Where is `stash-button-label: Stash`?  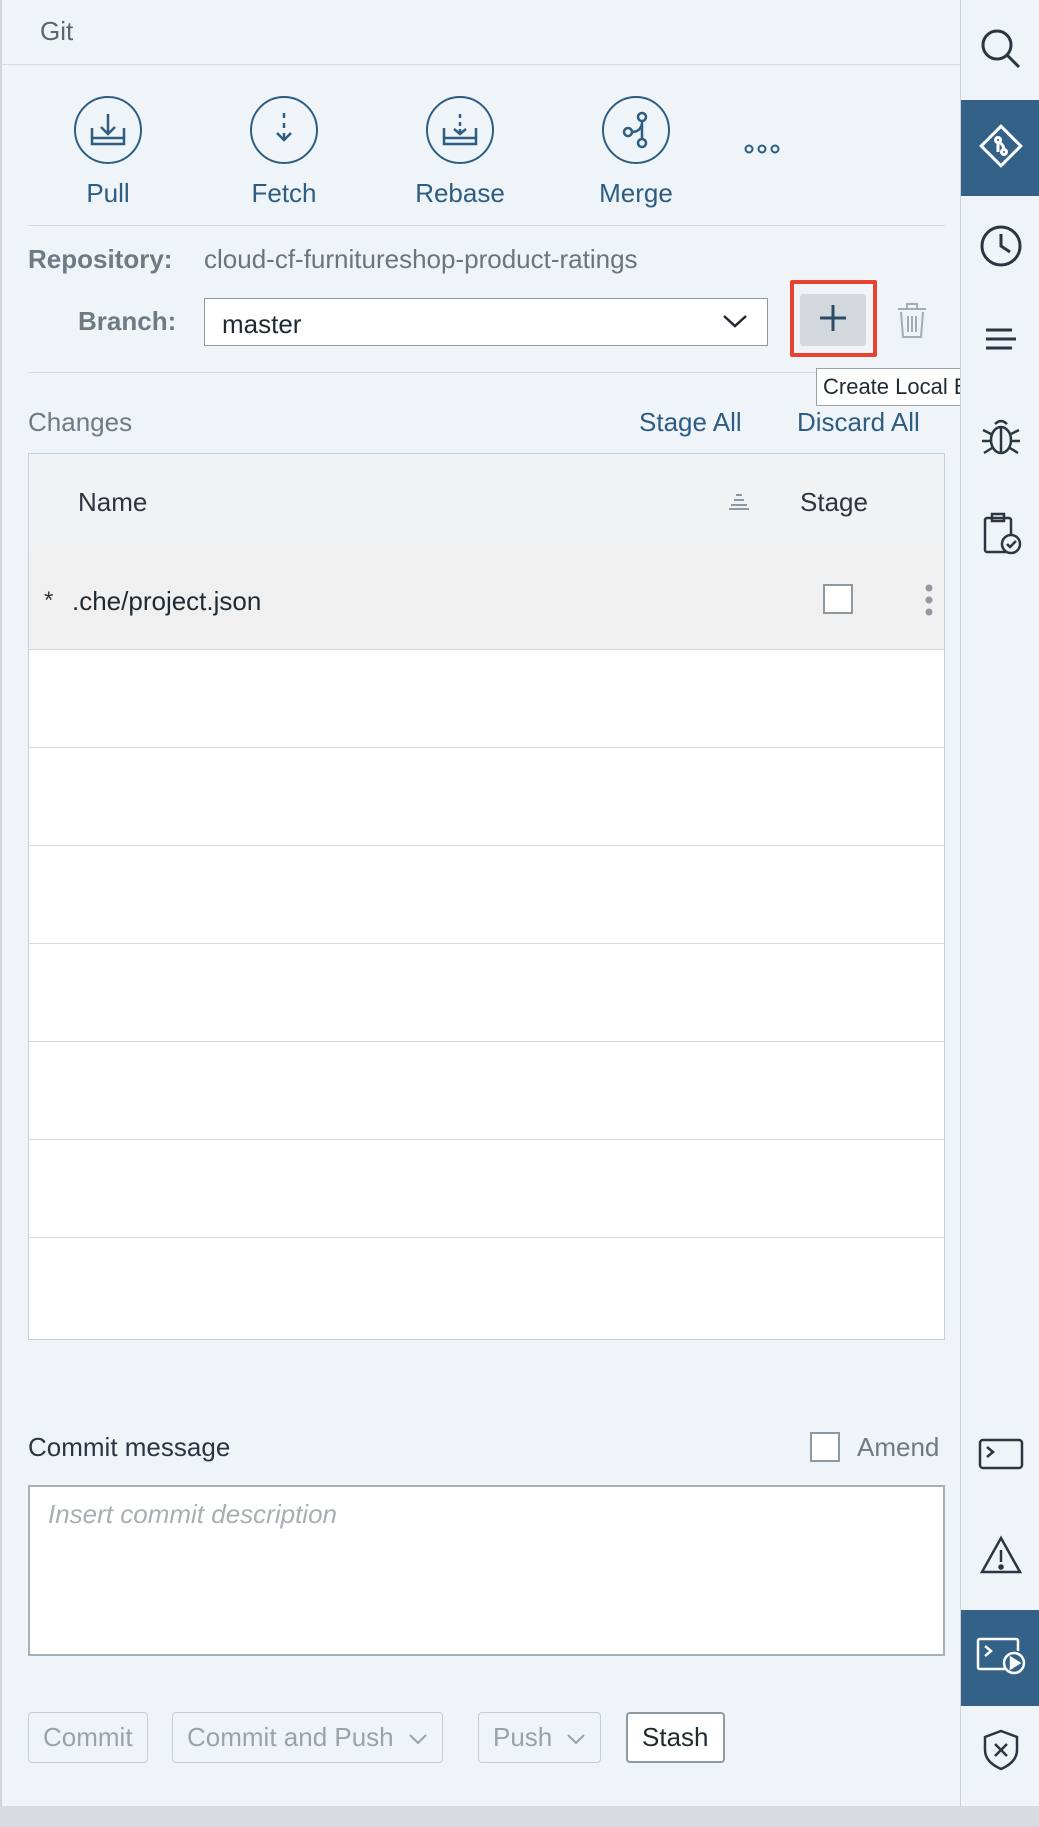
stash-button-label: Stash is located at coordinates (675, 1737).